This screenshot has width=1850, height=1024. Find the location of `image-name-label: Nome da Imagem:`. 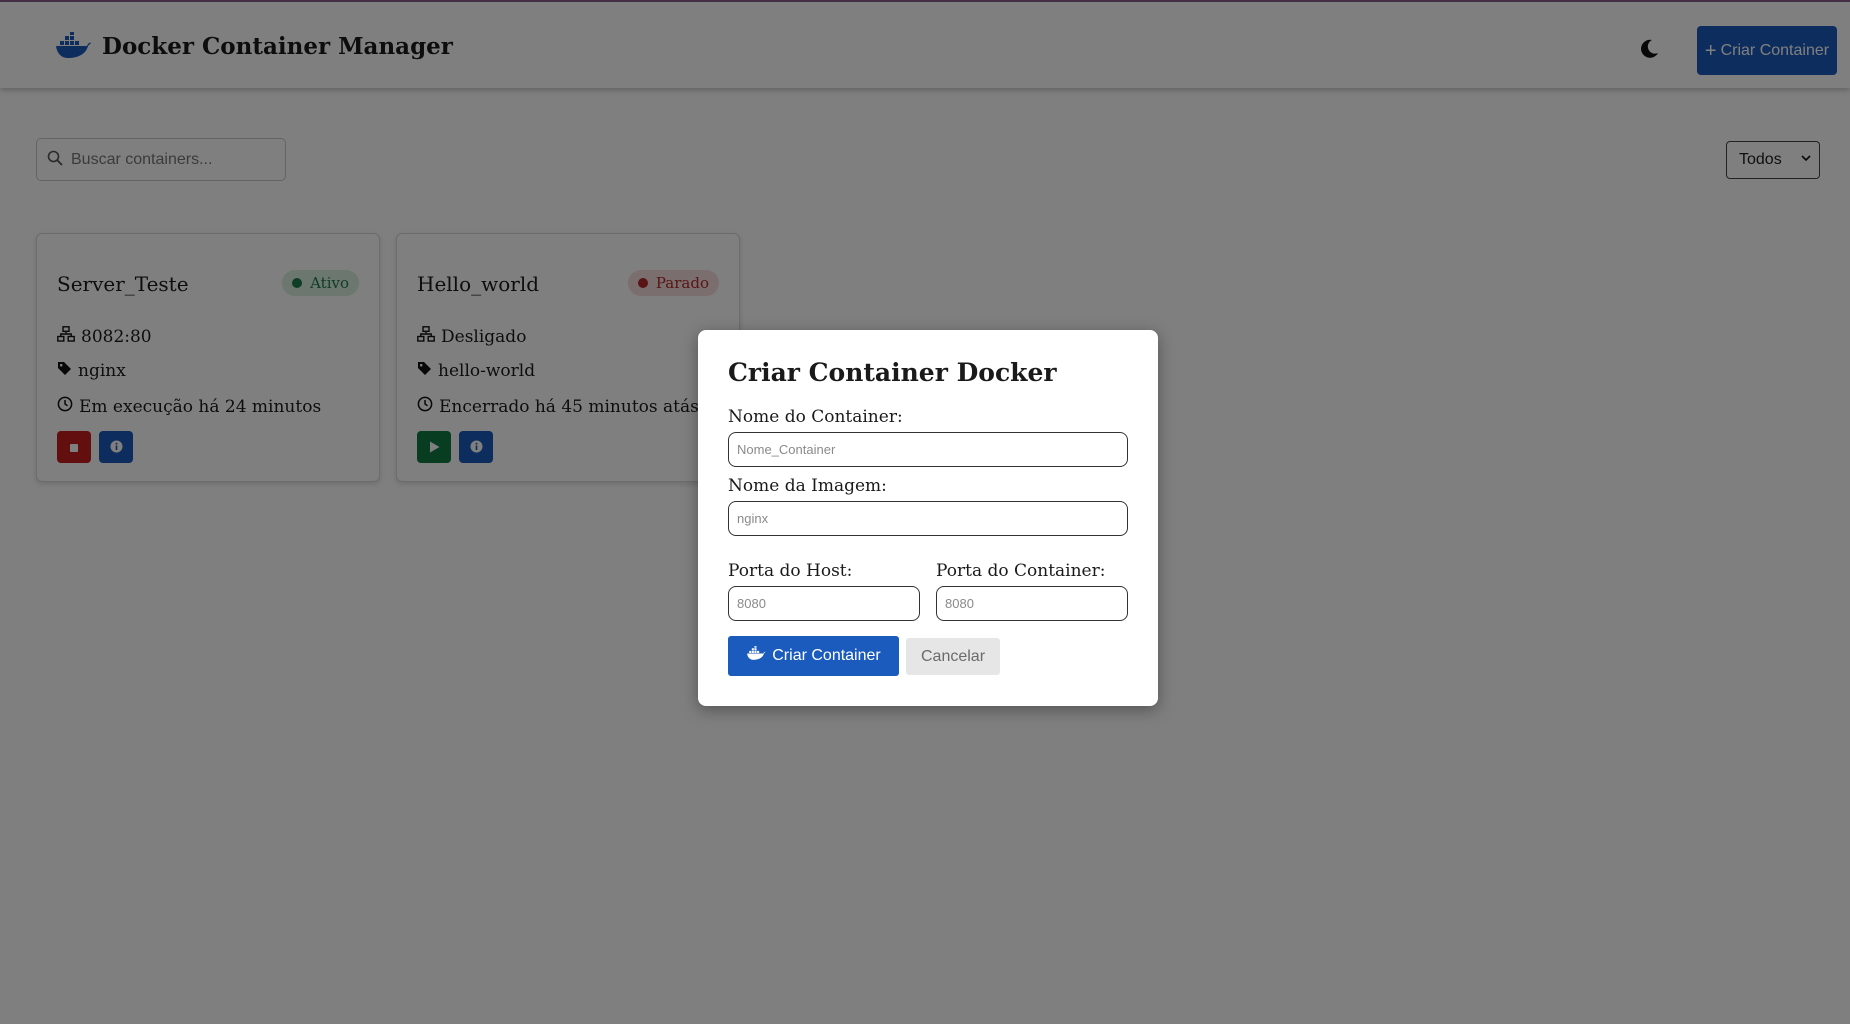

image-name-label: Nome da Imagem: is located at coordinates (807, 486).